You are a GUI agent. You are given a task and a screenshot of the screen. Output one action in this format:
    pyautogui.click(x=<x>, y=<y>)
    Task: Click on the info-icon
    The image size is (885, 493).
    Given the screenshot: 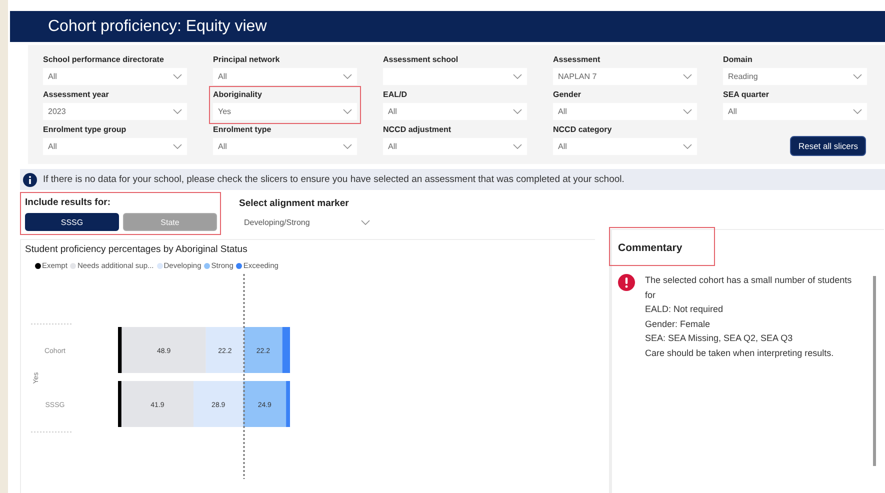 What is the action you would take?
    pyautogui.click(x=30, y=179)
    